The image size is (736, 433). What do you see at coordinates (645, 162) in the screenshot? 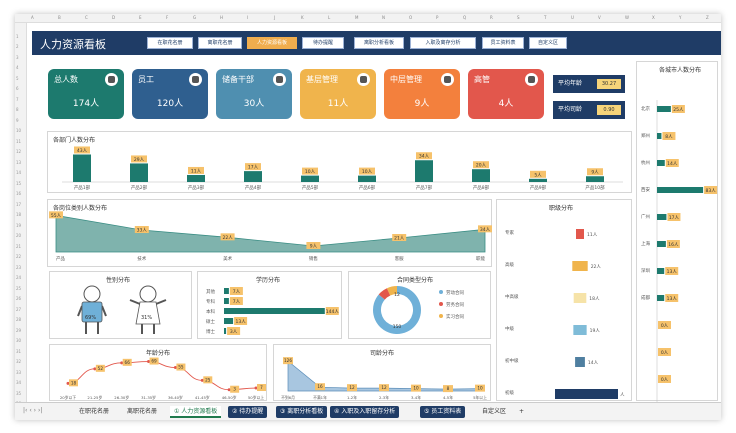
I see `city-tick-label: 杭州` at bounding box center [645, 162].